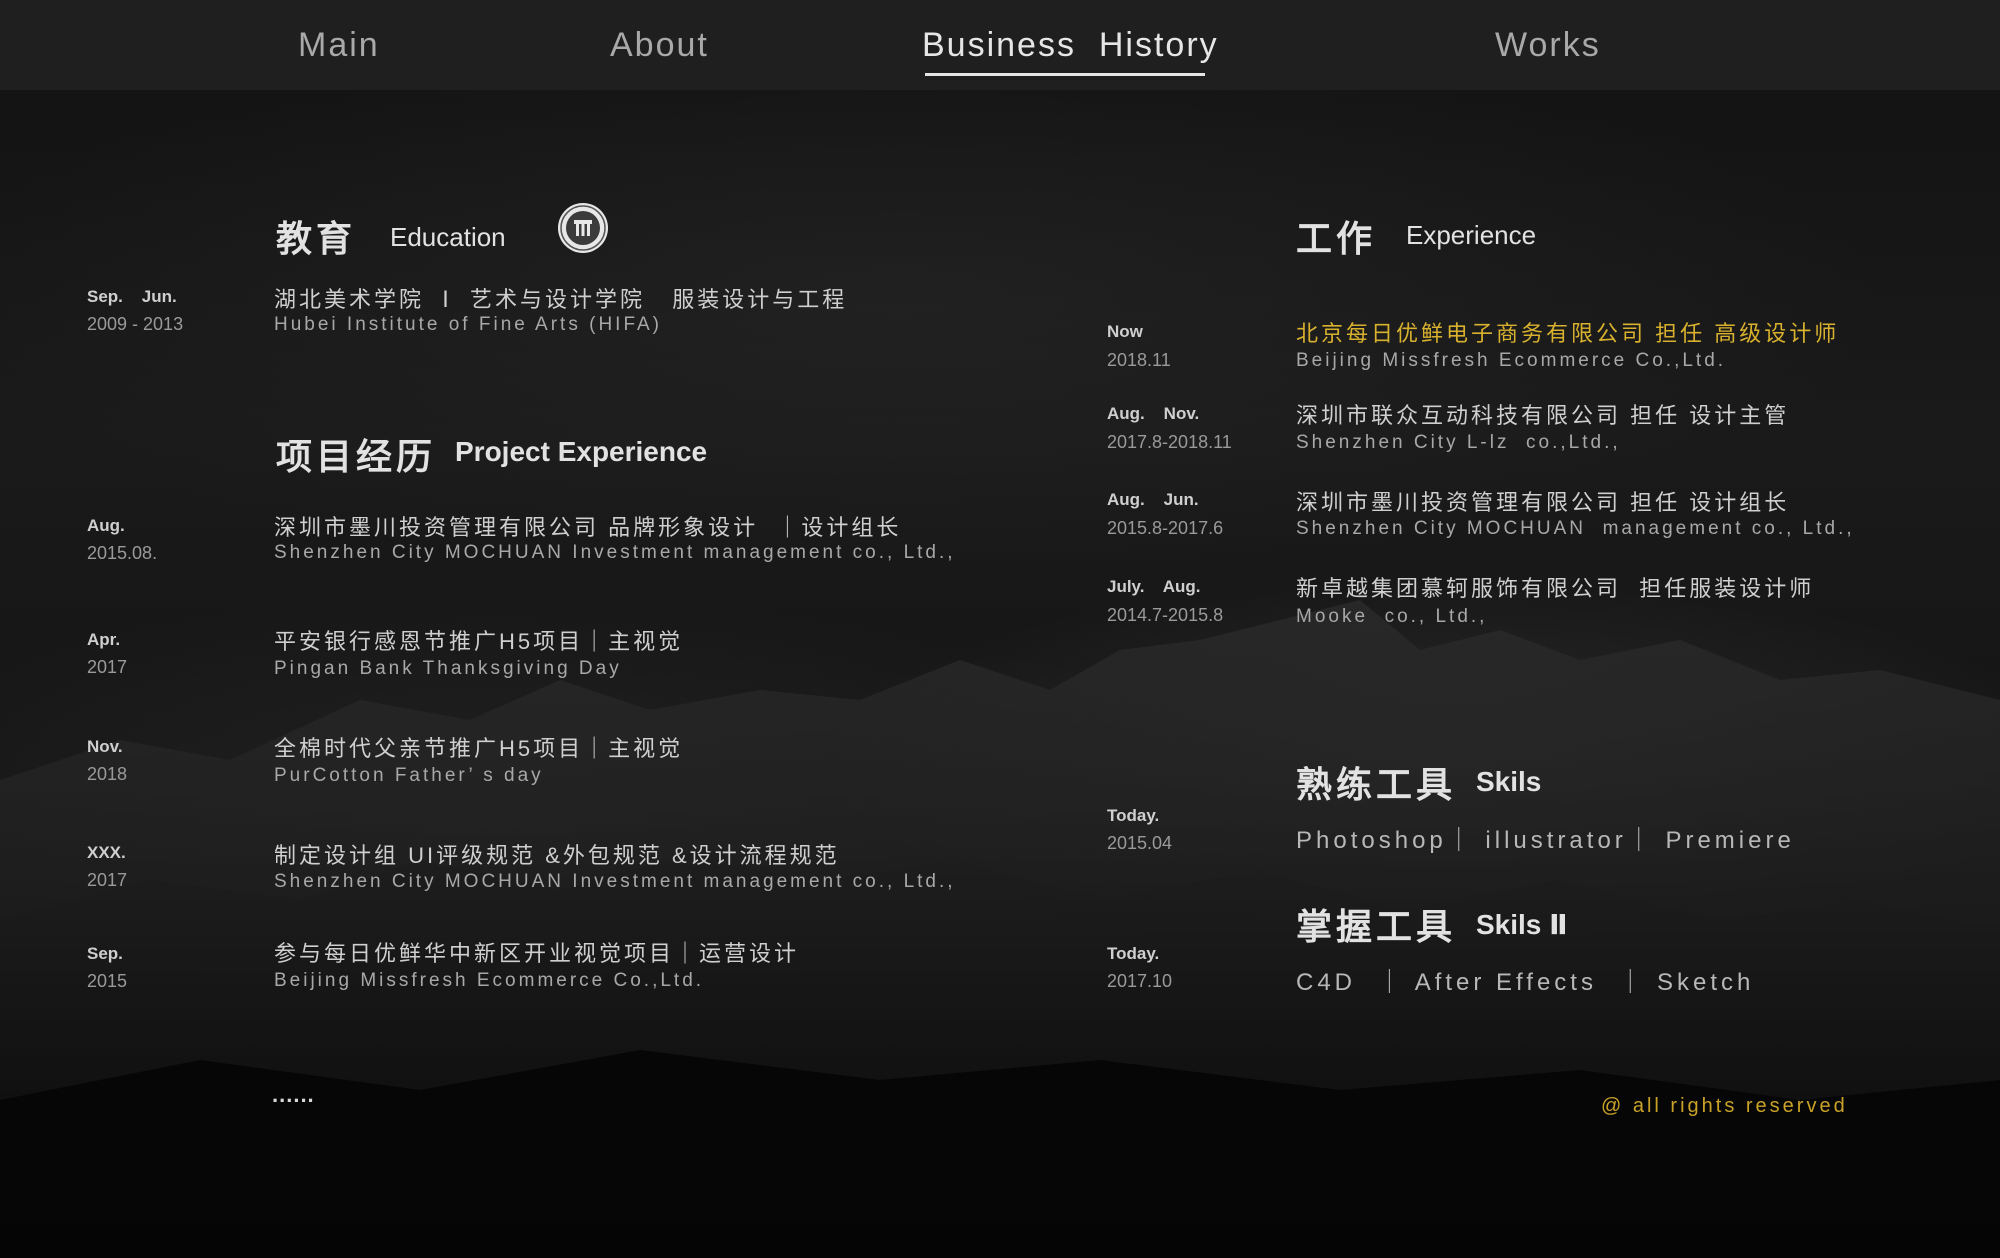 The image size is (2000, 1258). What do you see at coordinates (1336, 238) in the screenshot?
I see `experience-title-cn: 工作` at bounding box center [1336, 238].